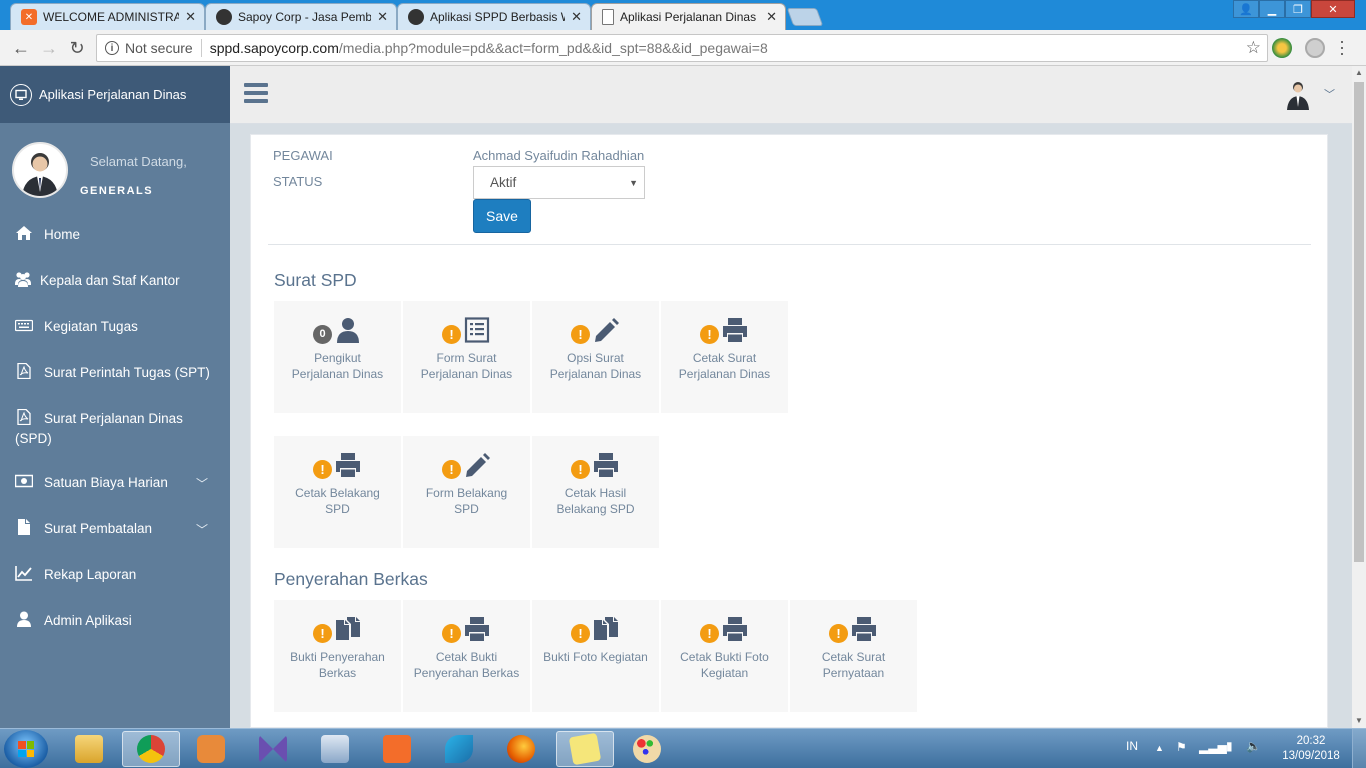 Image resolution: width=1366 pixels, height=768 pixels. What do you see at coordinates (1272, 9) in the screenshot?
I see `minimize-button: ▁` at bounding box center [1272, 9].